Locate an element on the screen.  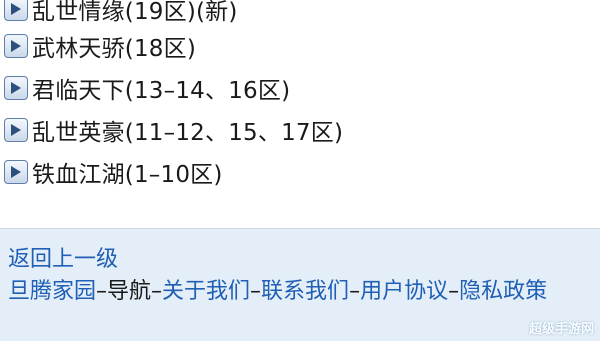
server-item-label: 君临天下(13–14、16区) is located at coordinates (161, 91).